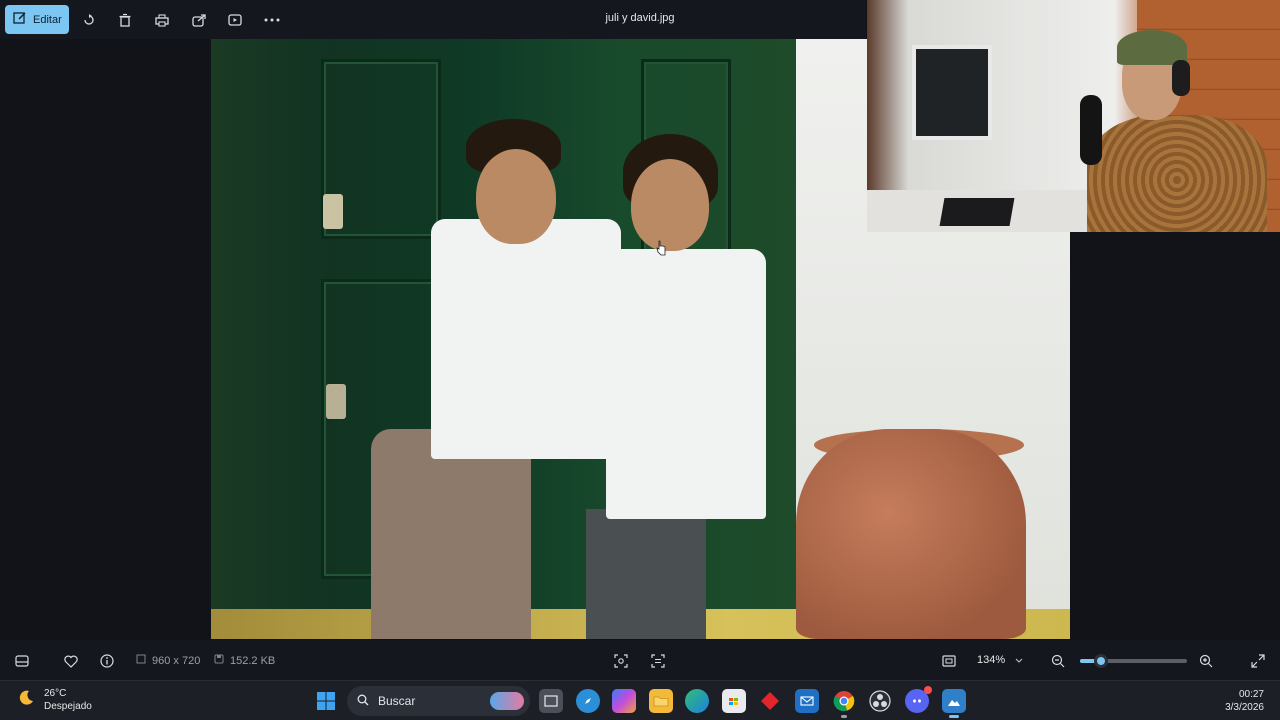 The width and height of the screenshot is (1280, 720). What do you see at coordinates (640, 700) in the screenshot?
I see `windows-taskbar: 26°C Despejado Buscar 00:27 3/3/2026` at bounding box center [640, 700].